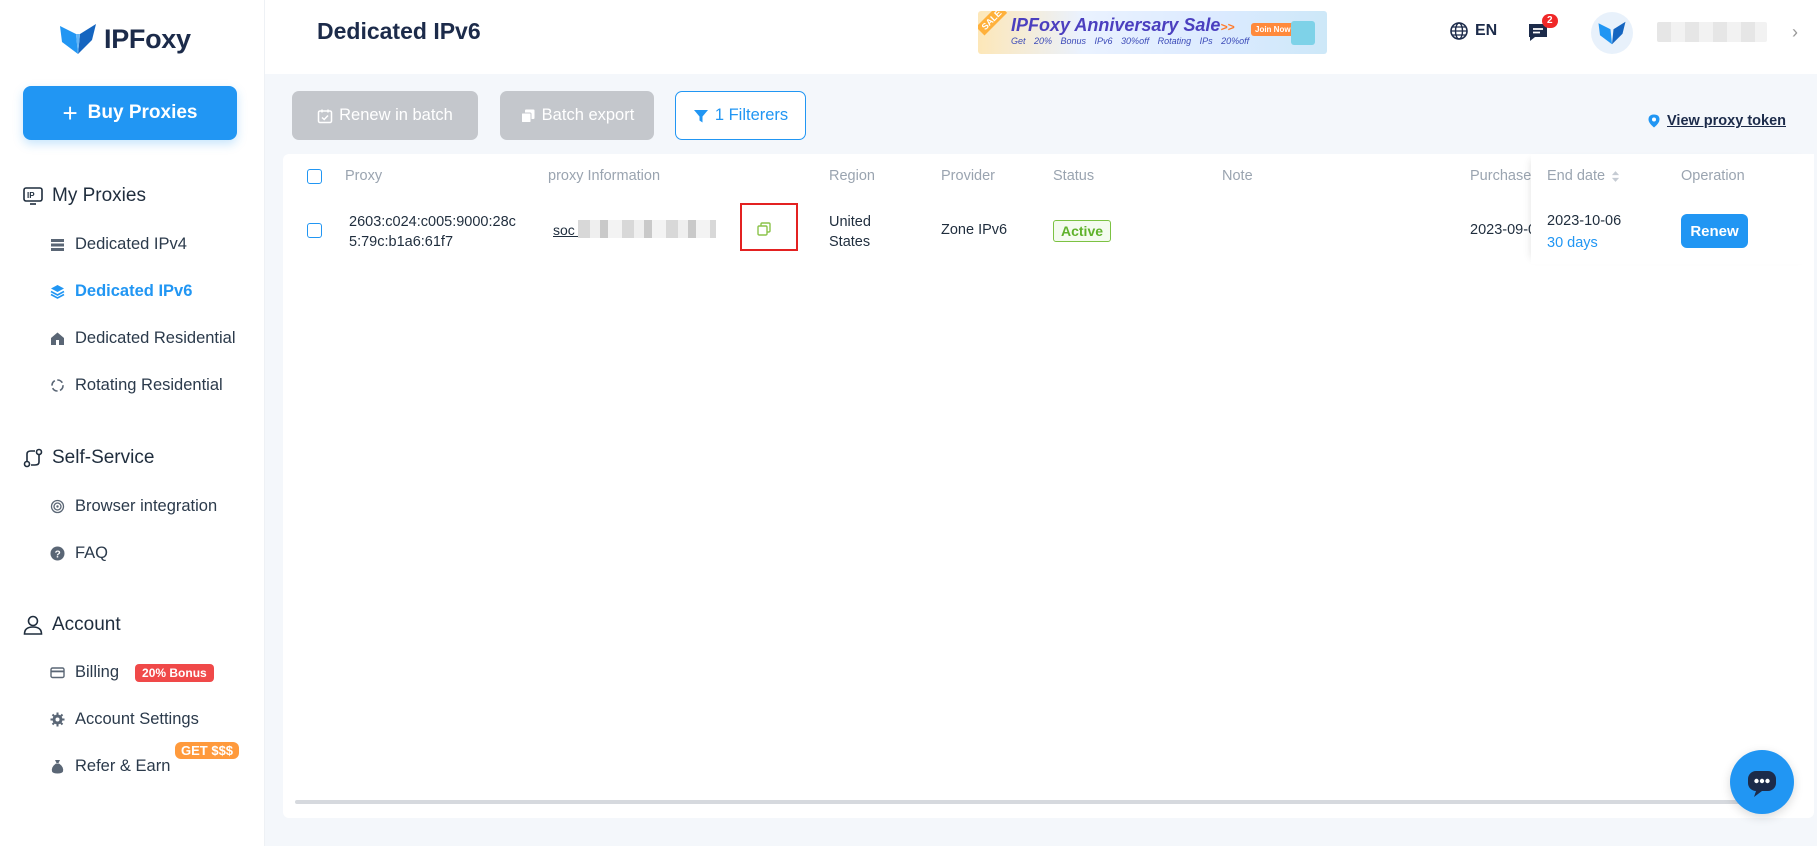 This screenshot has width=1817, height=846. Describe the element at coordinates (604, 176) in the screenshot. I see `column-header-proxy-info: proxy Information` at that location.